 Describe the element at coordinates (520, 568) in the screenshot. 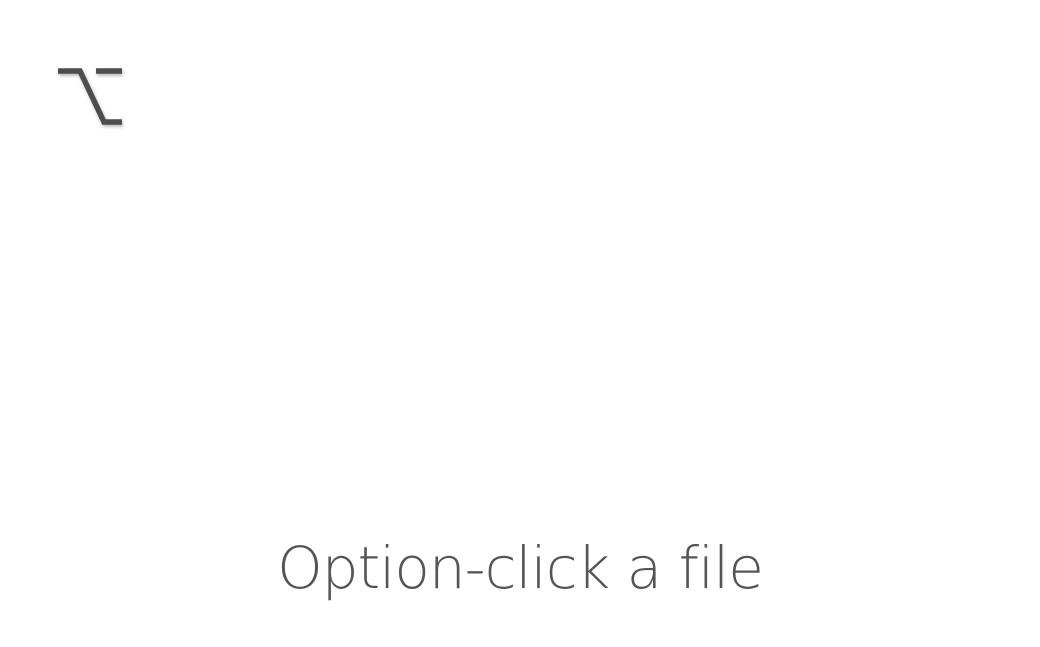

I see `slide-caption: Option-click a file` at that location.